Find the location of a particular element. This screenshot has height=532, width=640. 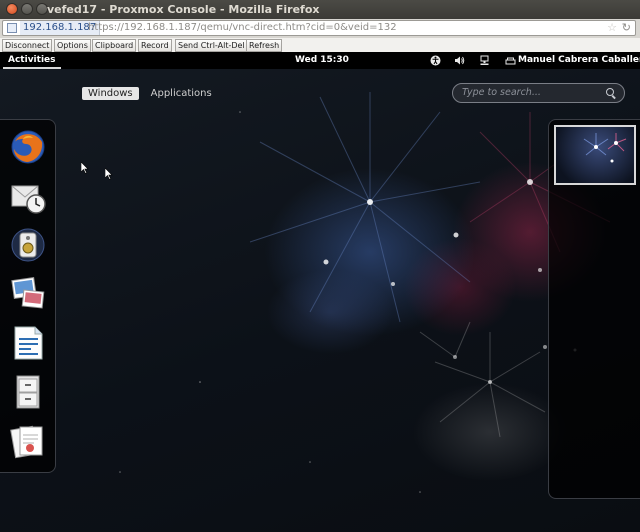

volume-icon is located at coordinates (459, 60).